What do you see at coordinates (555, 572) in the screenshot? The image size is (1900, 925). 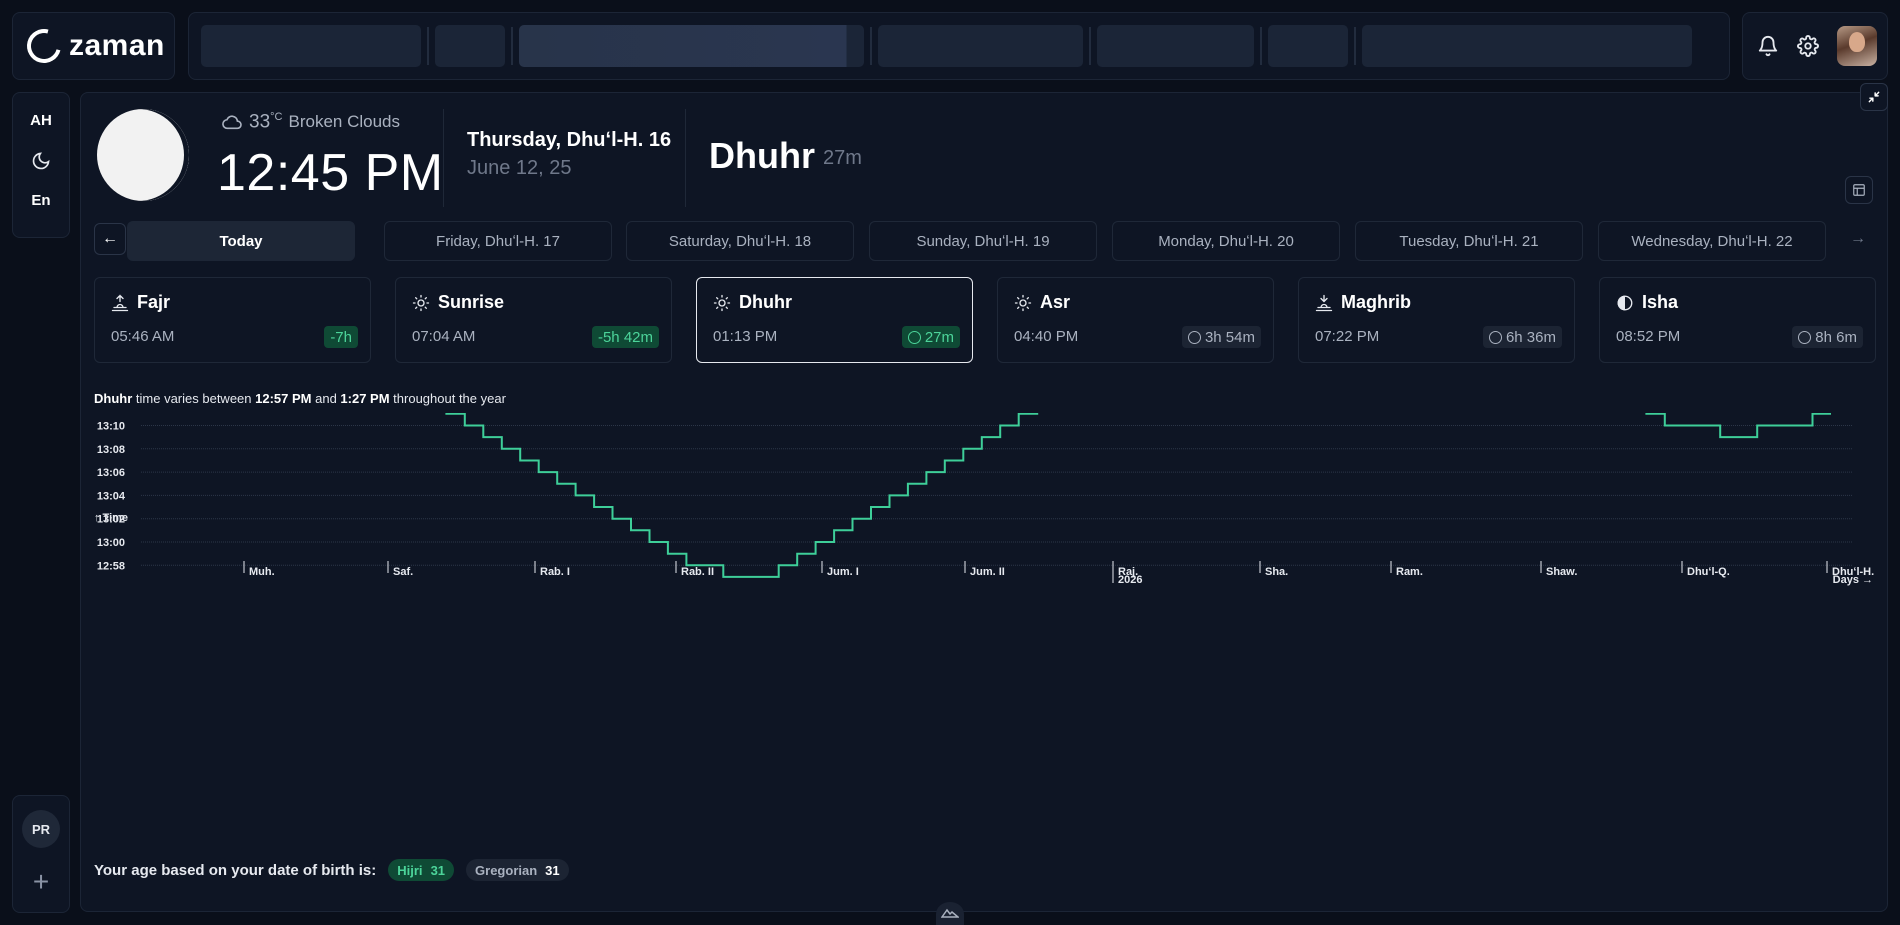 I see `x-tick-label: Rab. I` at bounding box center [555, 572].